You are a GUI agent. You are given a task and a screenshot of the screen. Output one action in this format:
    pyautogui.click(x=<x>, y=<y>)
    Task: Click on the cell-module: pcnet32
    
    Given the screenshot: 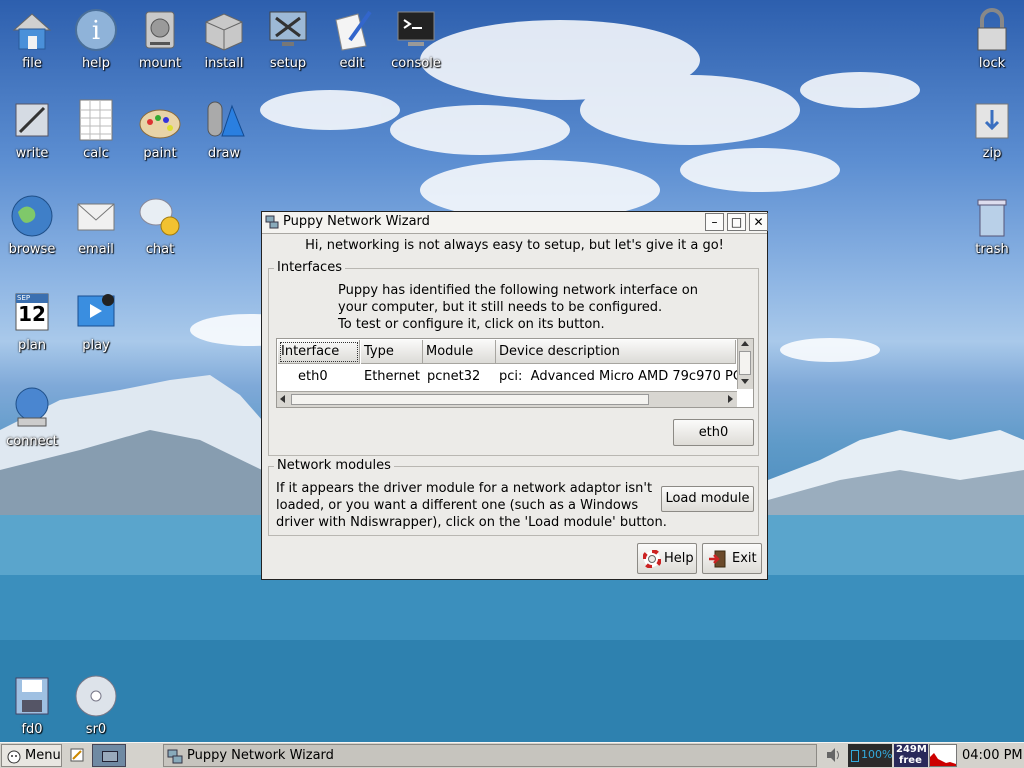 What is the action you would take?
    pyautogui.click(x=454, y=376)
    